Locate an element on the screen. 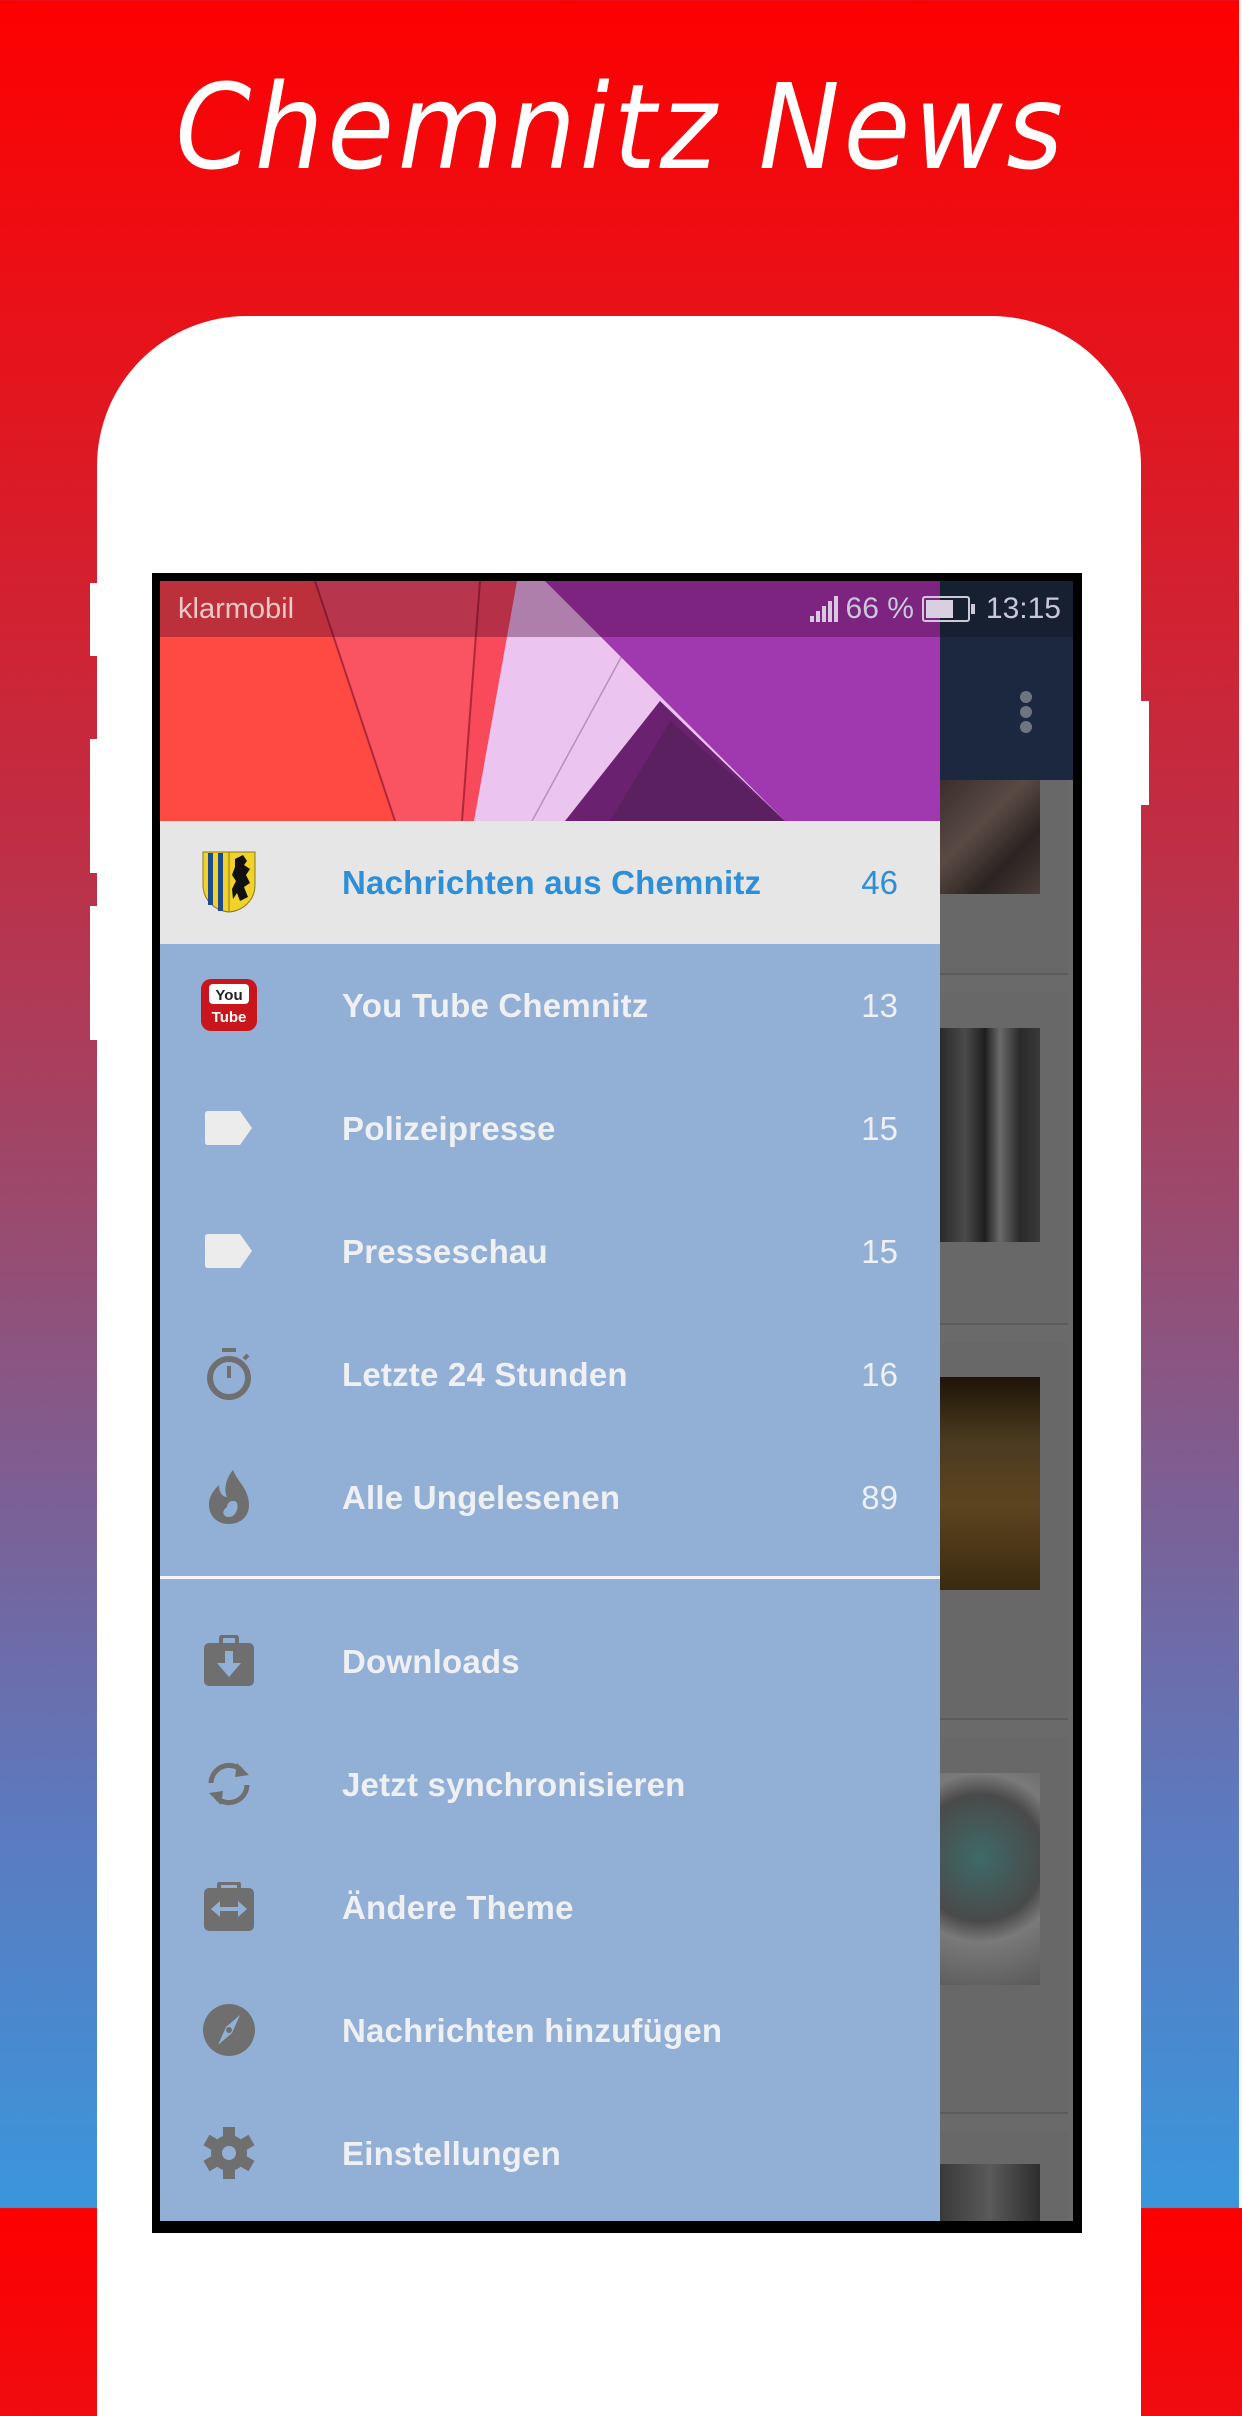 This screenshot has height=2416, width=1242. drawer-item-einstellungen: Einstellungen is located at coordinates (550, 2153).